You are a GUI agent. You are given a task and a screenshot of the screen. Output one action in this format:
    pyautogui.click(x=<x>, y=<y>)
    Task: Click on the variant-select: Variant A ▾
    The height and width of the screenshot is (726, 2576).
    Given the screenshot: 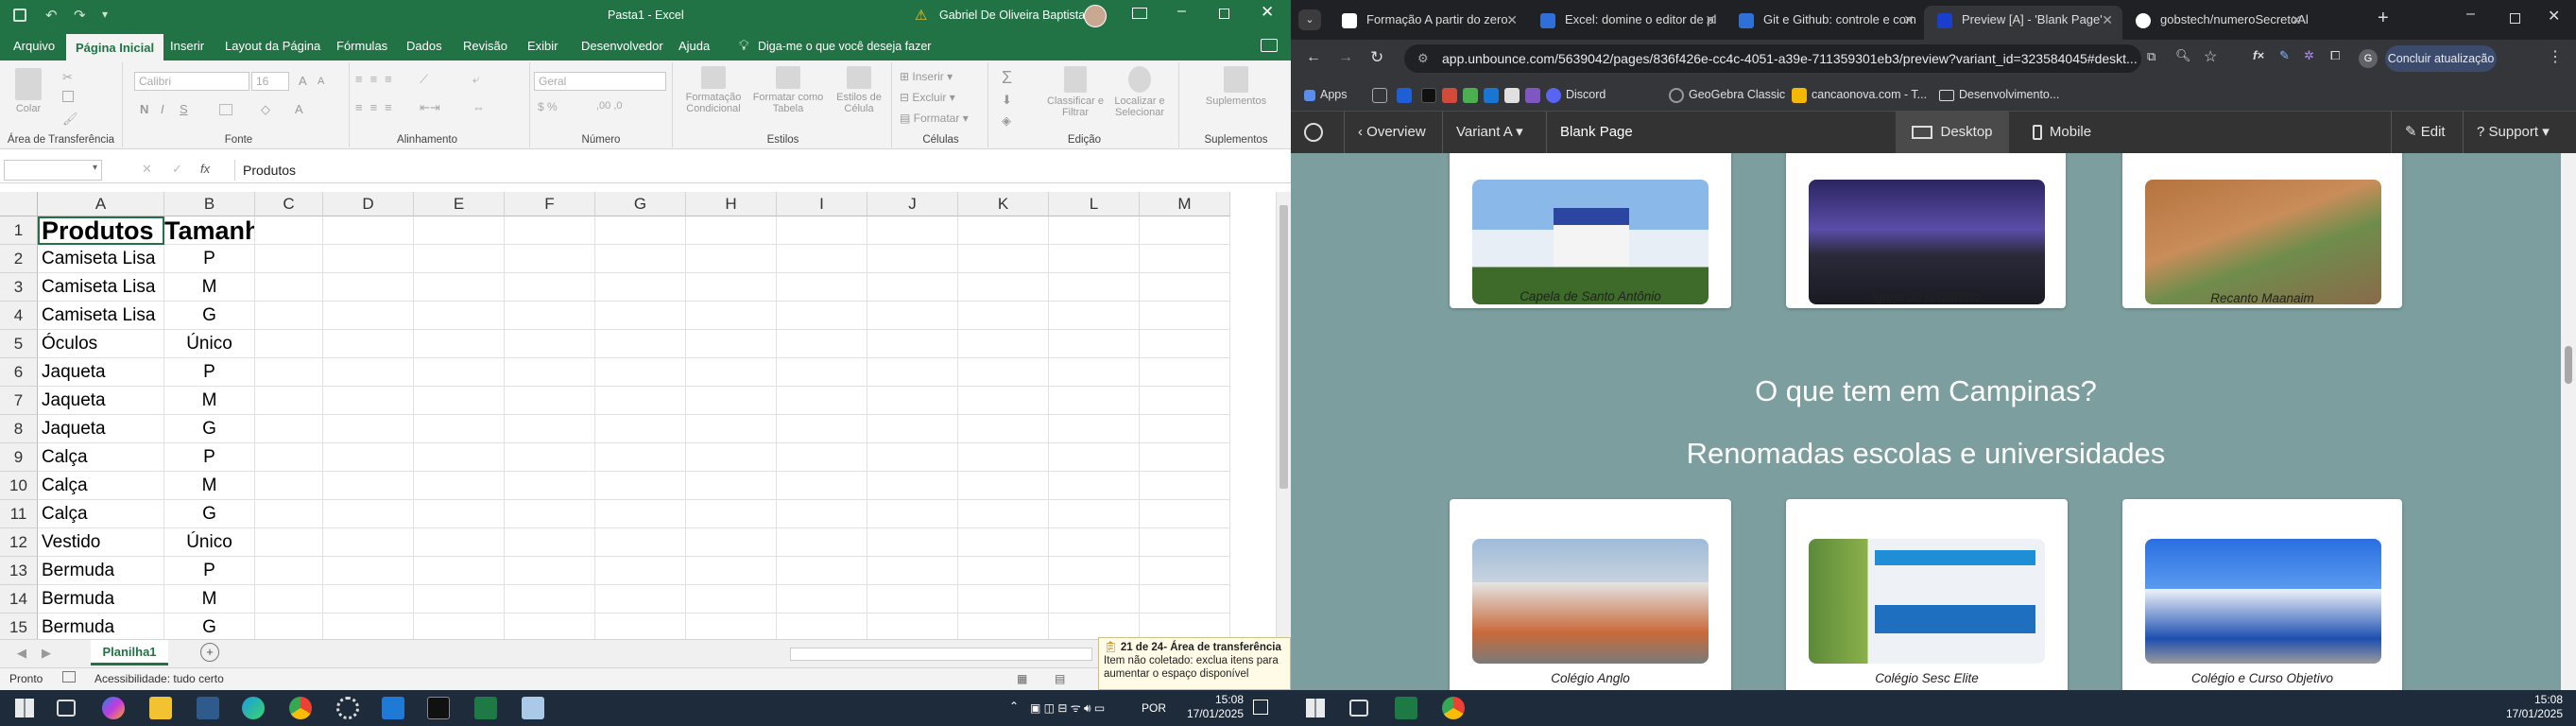 What is the action you would take?
    pyautogui.click(x=1482, y=132)
    